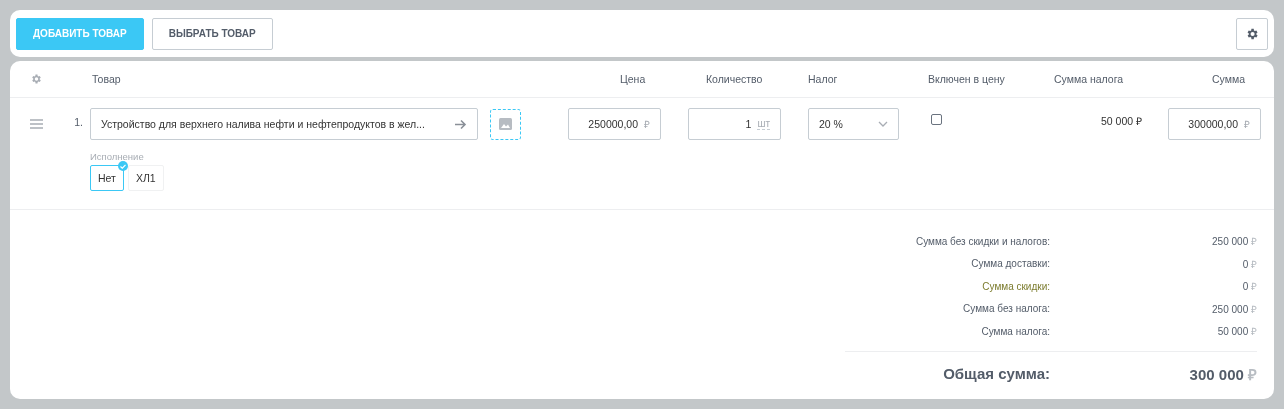  Describe the element at coordinates (1006, 309) in the screenshot. I see `summary-label: Сумма без налога:` at that location.